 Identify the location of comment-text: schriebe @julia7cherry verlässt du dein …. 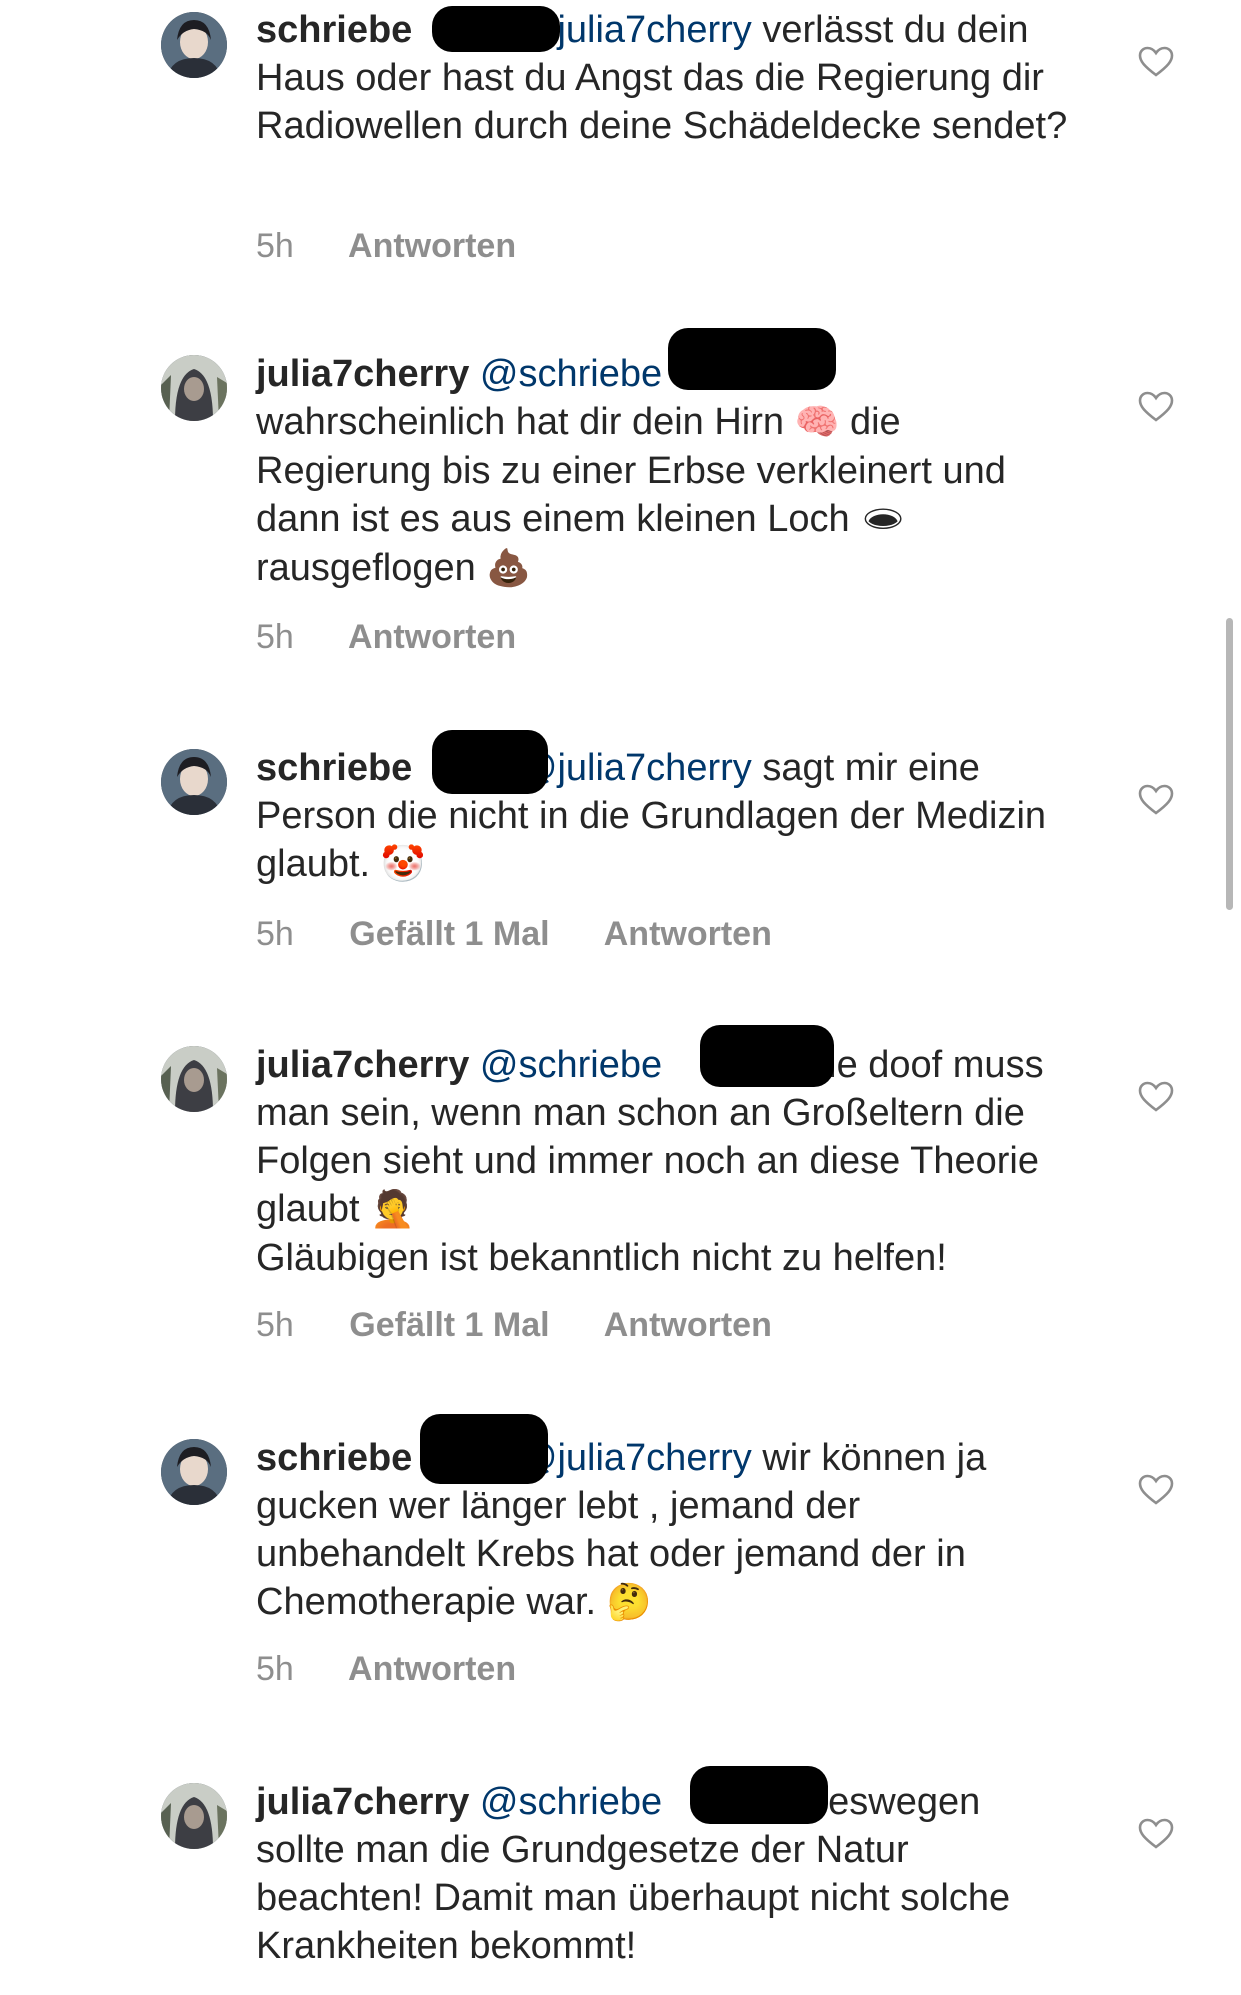
(666, 78).